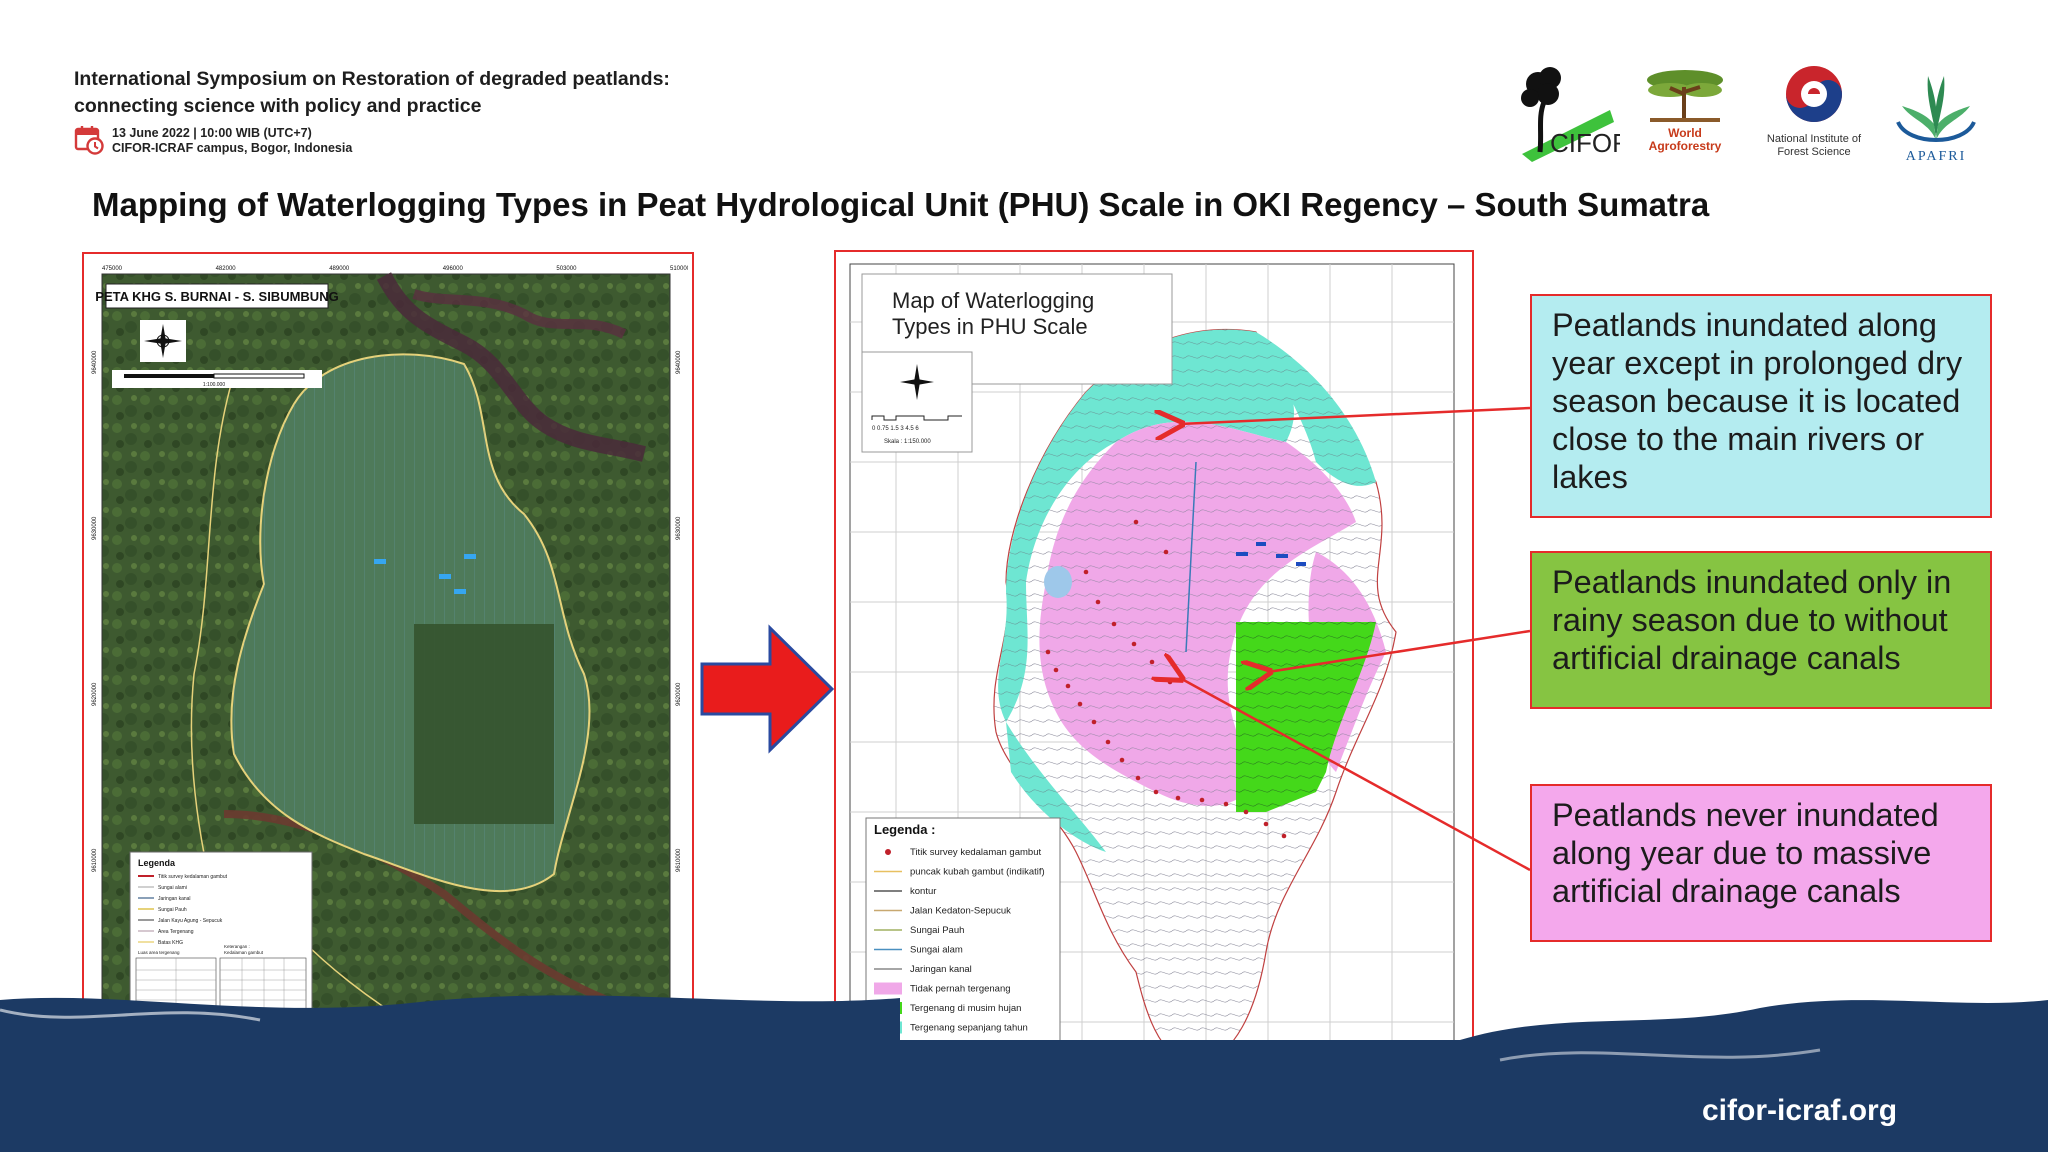  Describe the element at coordinates (907, 442) in the screenshot. I see `right-map-scale-text: Skala : 1:150.000` at that location.